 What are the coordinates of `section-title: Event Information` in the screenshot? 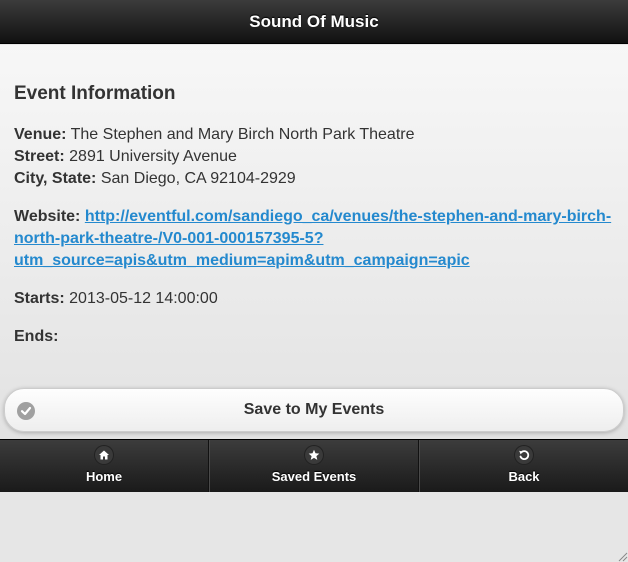 It's located at (95, 93).